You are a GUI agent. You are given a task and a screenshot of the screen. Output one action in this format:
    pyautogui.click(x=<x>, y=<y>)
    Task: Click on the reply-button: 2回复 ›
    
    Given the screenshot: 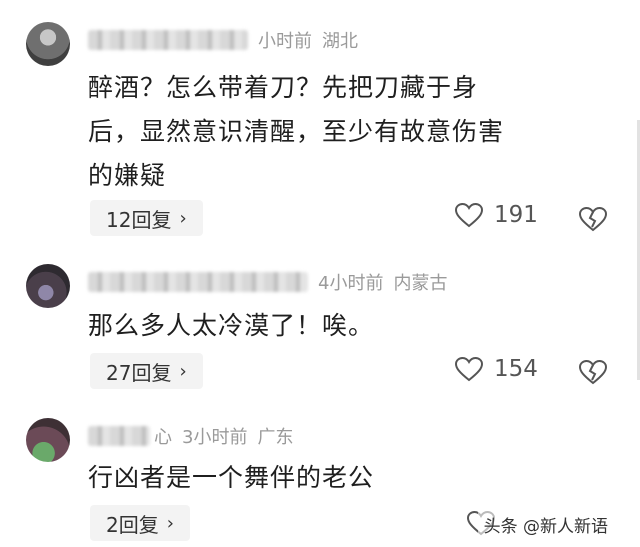 What is the action you would take?
    pyautogui.click(x=140, y=523)
    